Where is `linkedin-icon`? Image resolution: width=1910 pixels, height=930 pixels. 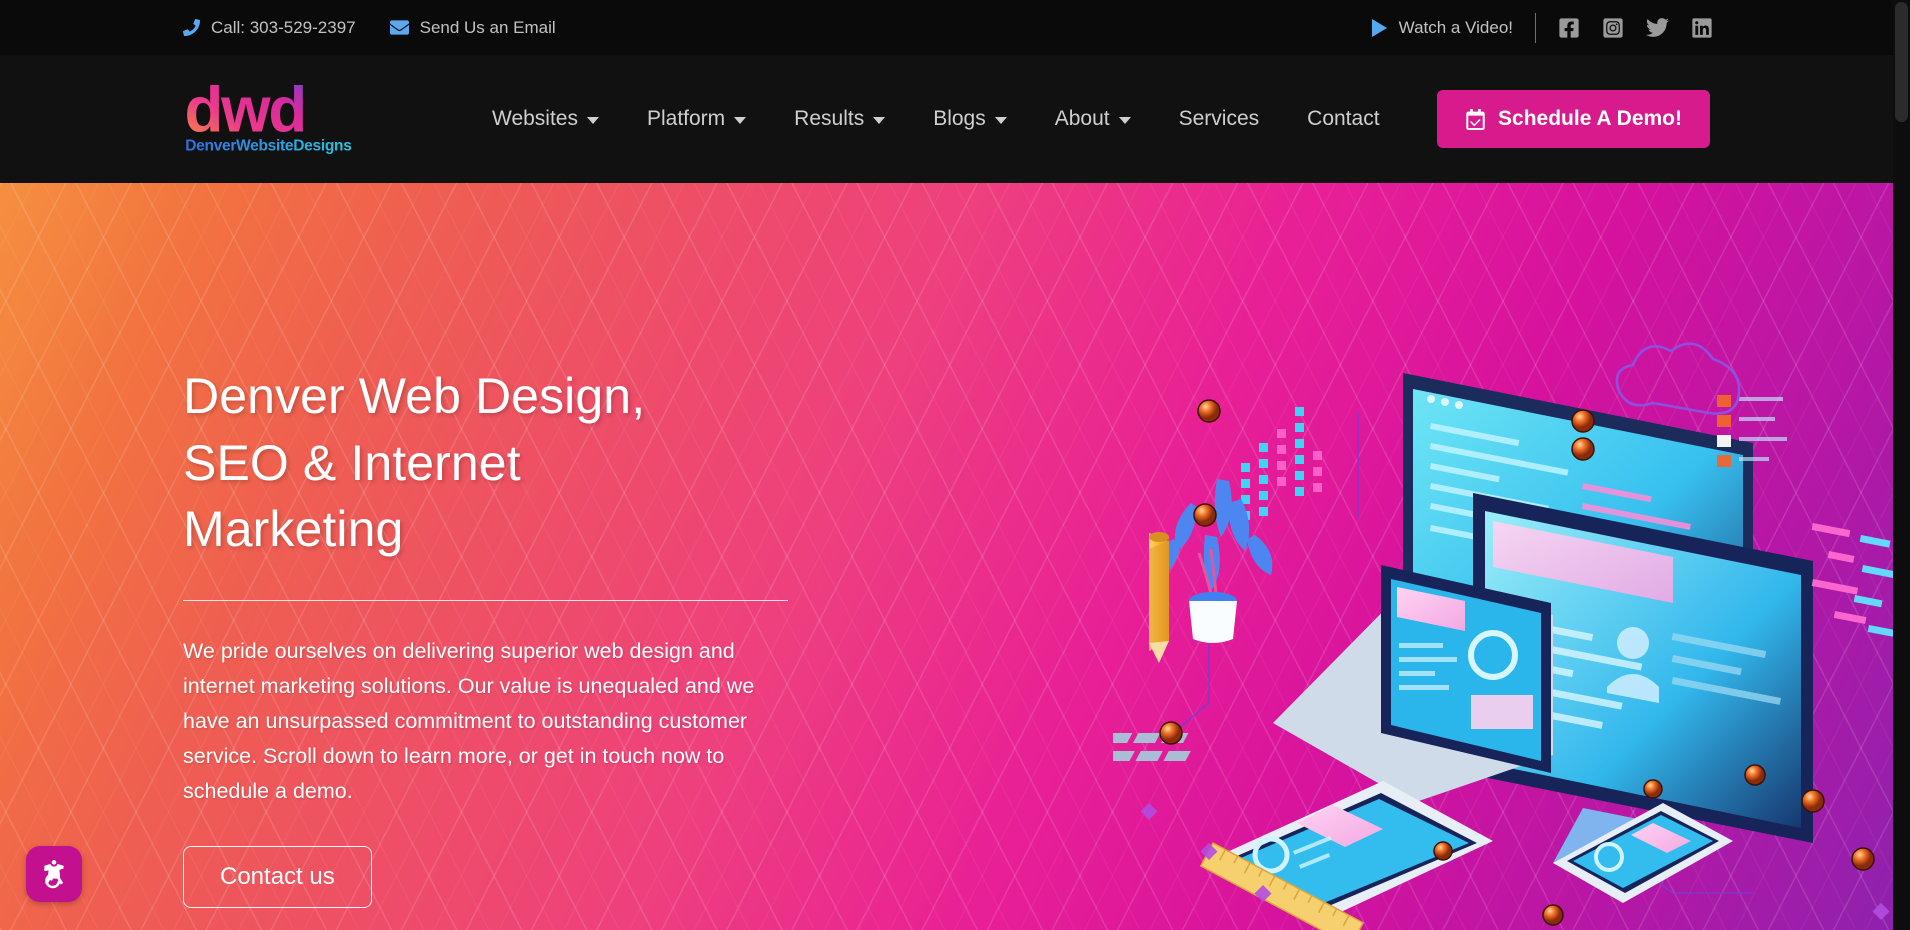
linkedin-icon is located at coordinates (1702, 28).